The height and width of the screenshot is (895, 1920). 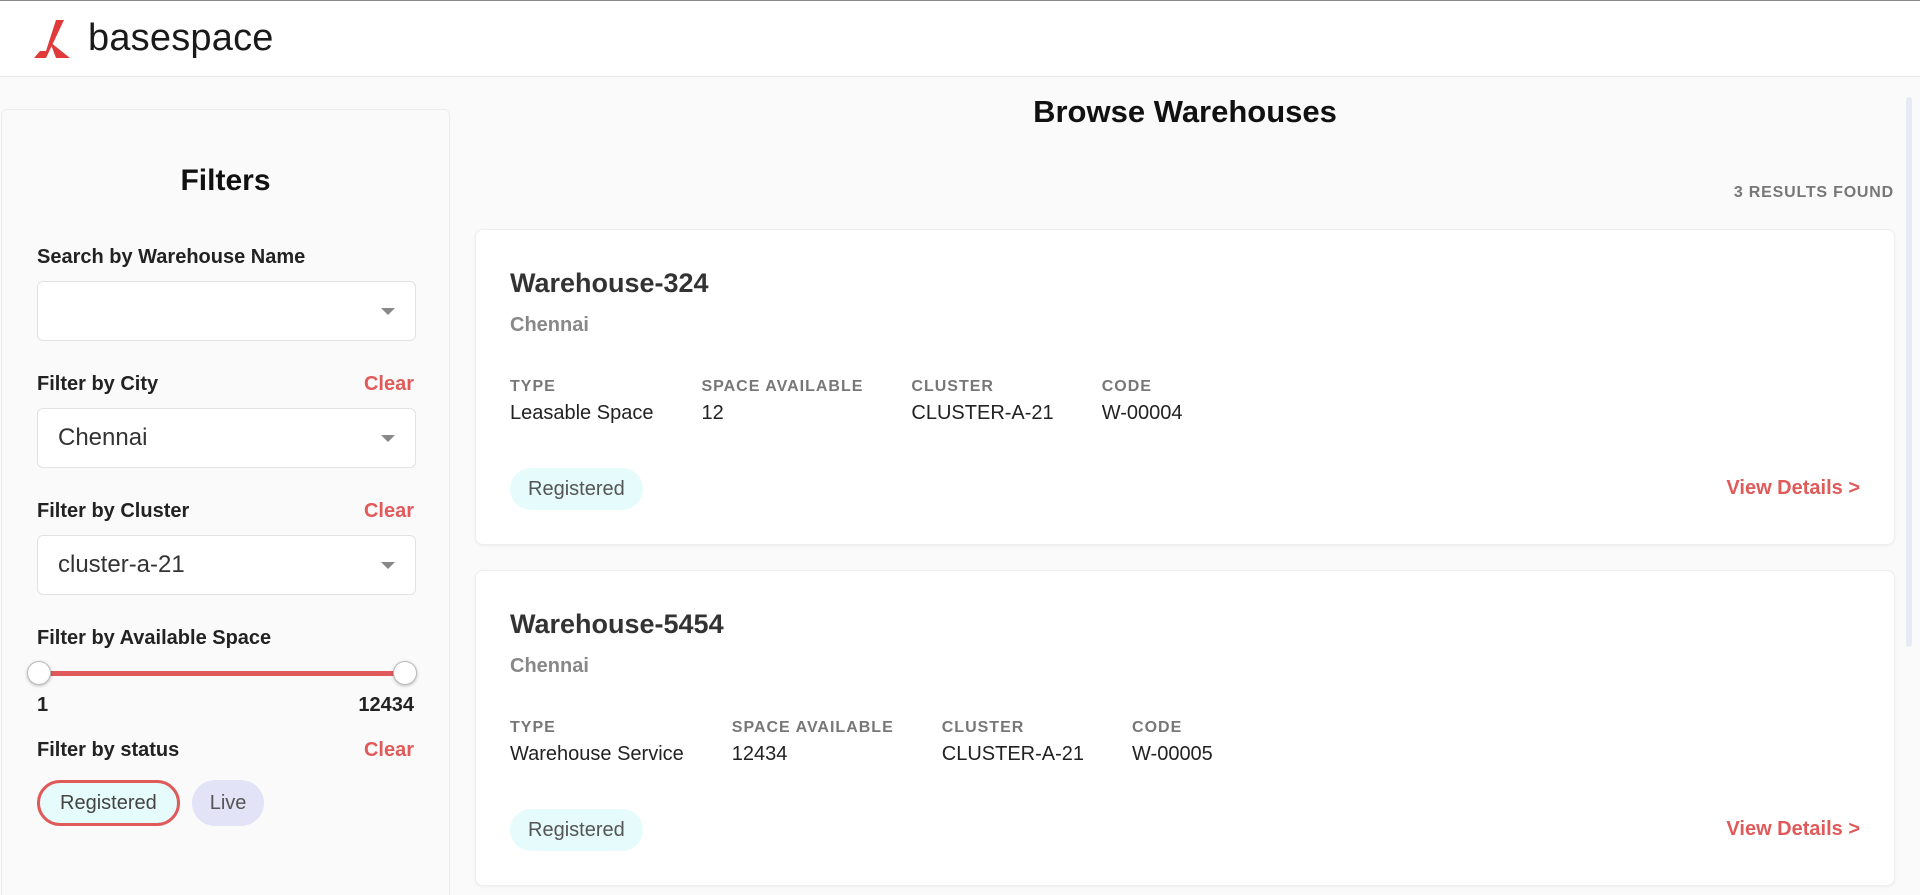 I want to click on slider-track, so click(x=222, y=673).